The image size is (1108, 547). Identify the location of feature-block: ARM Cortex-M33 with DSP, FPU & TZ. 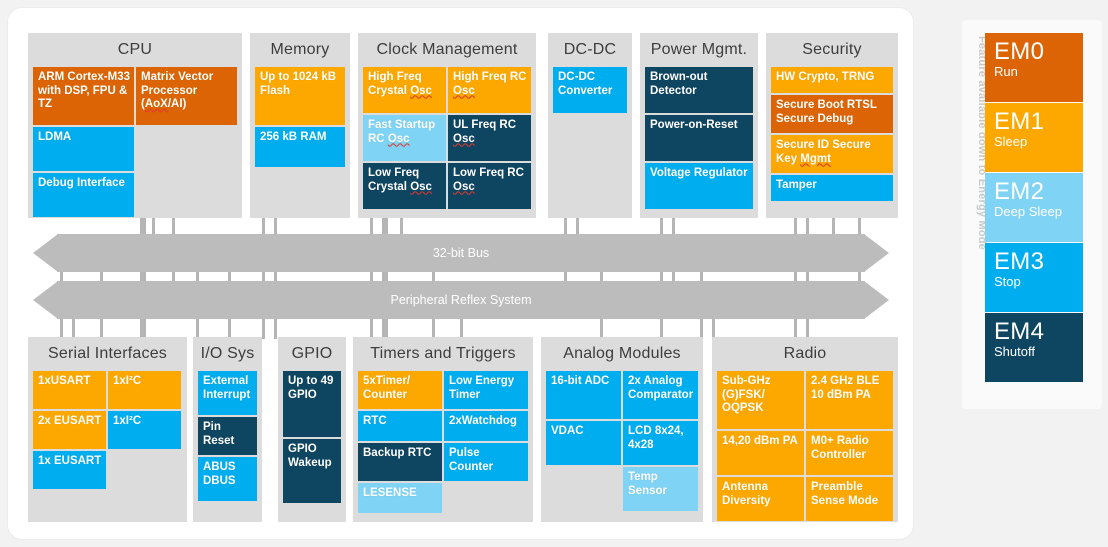
(83, 96).